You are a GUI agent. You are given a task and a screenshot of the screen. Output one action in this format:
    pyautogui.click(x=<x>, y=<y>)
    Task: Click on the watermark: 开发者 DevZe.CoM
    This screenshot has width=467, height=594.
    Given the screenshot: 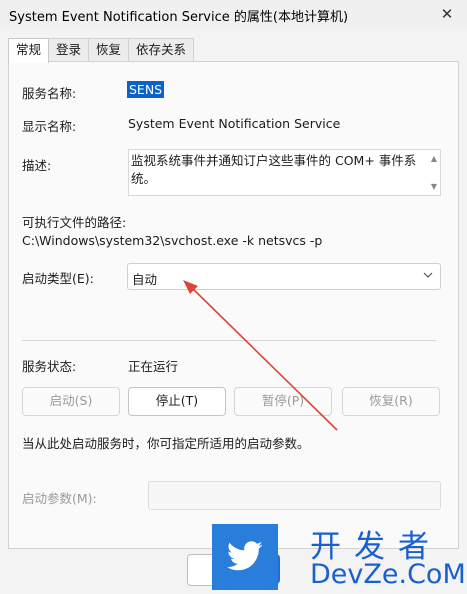 What is the action you would take?
    pyautogui.click(x=339, y=557)
    